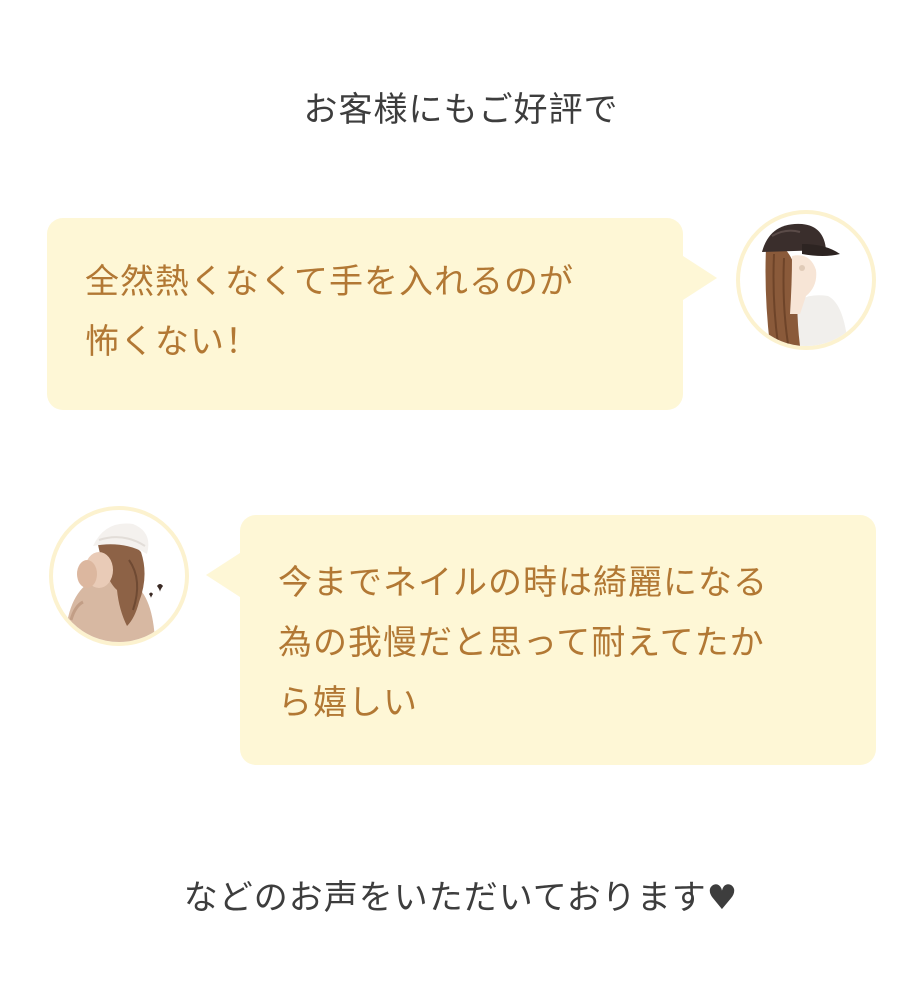  I want to click on speech-bubble-1: 全然熱くなくて手を入れるのが 怖くない！, so click(365, 314).